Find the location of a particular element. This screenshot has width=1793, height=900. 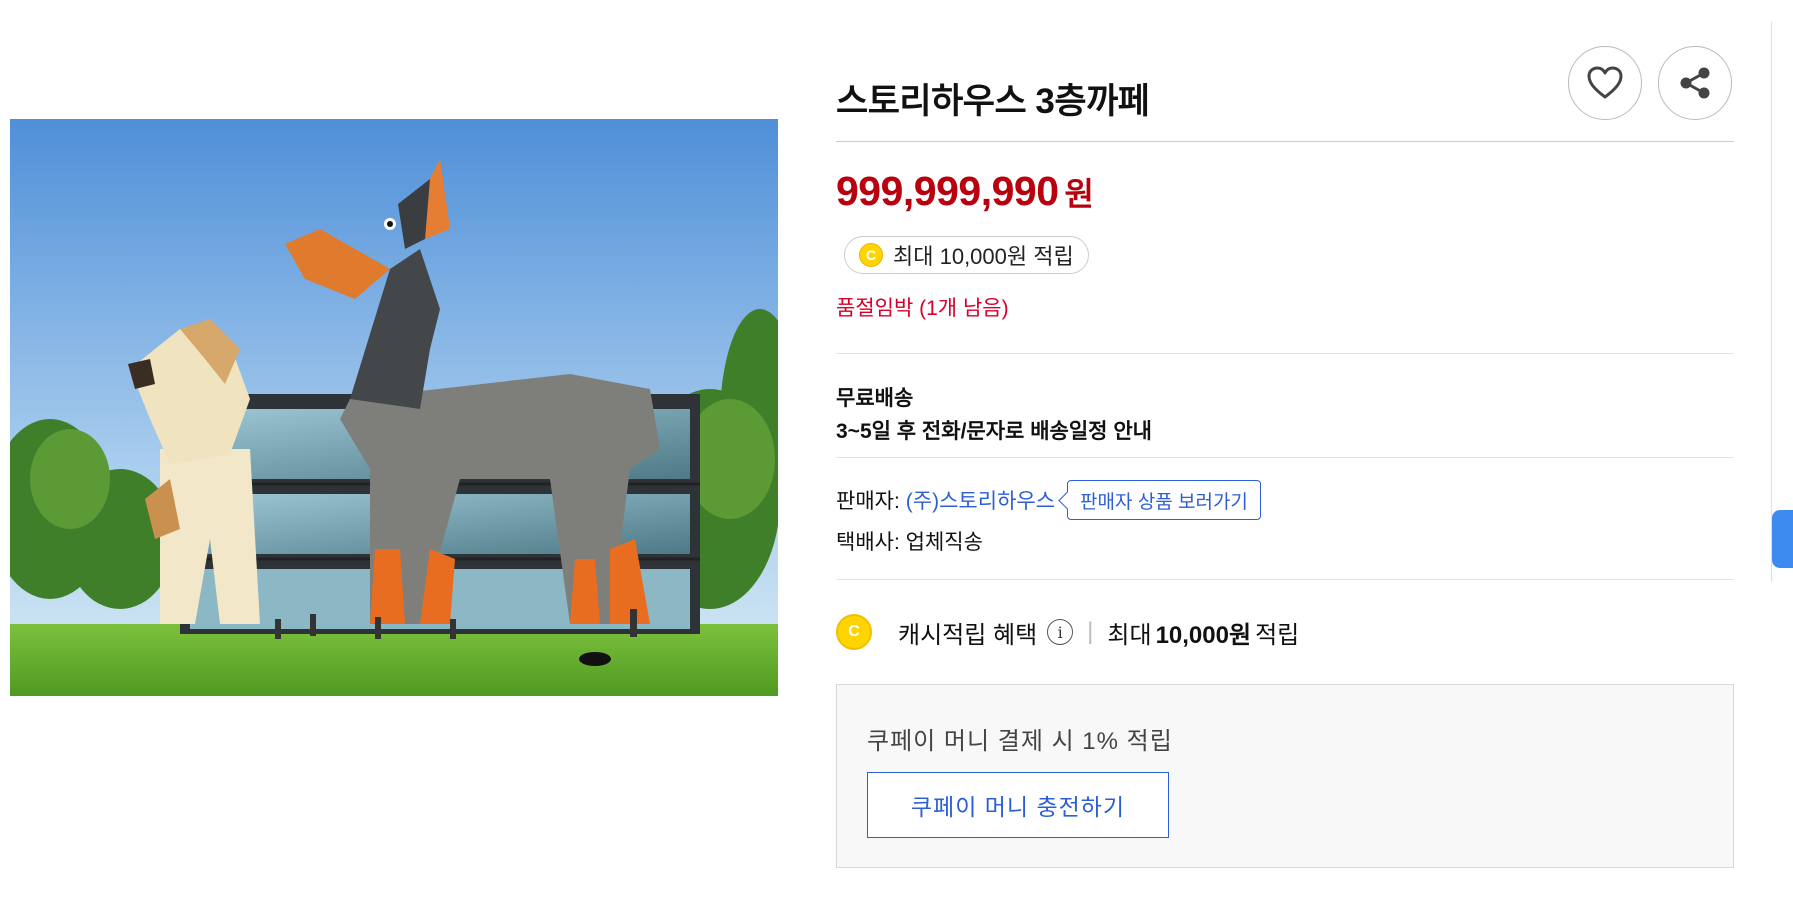

stock-notice: 품절임박 (1개 남음) is located at coordinates (922, 308).